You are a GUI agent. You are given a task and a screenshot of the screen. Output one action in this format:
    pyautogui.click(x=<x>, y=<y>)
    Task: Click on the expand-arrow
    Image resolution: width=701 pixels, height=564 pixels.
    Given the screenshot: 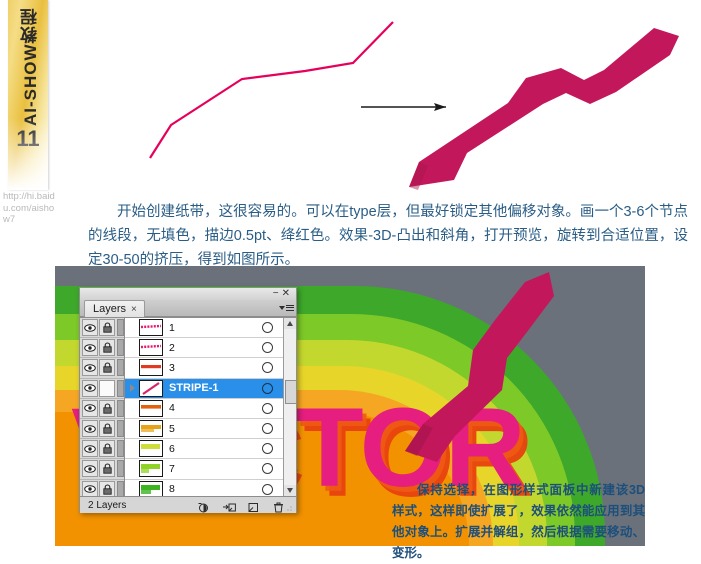 What is the action you would take?
    pyautogui.click(x=132, y=388)
    